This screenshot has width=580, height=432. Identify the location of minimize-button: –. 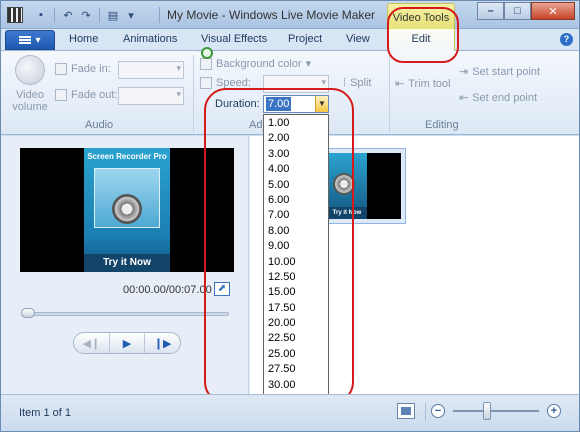
(490, 11).